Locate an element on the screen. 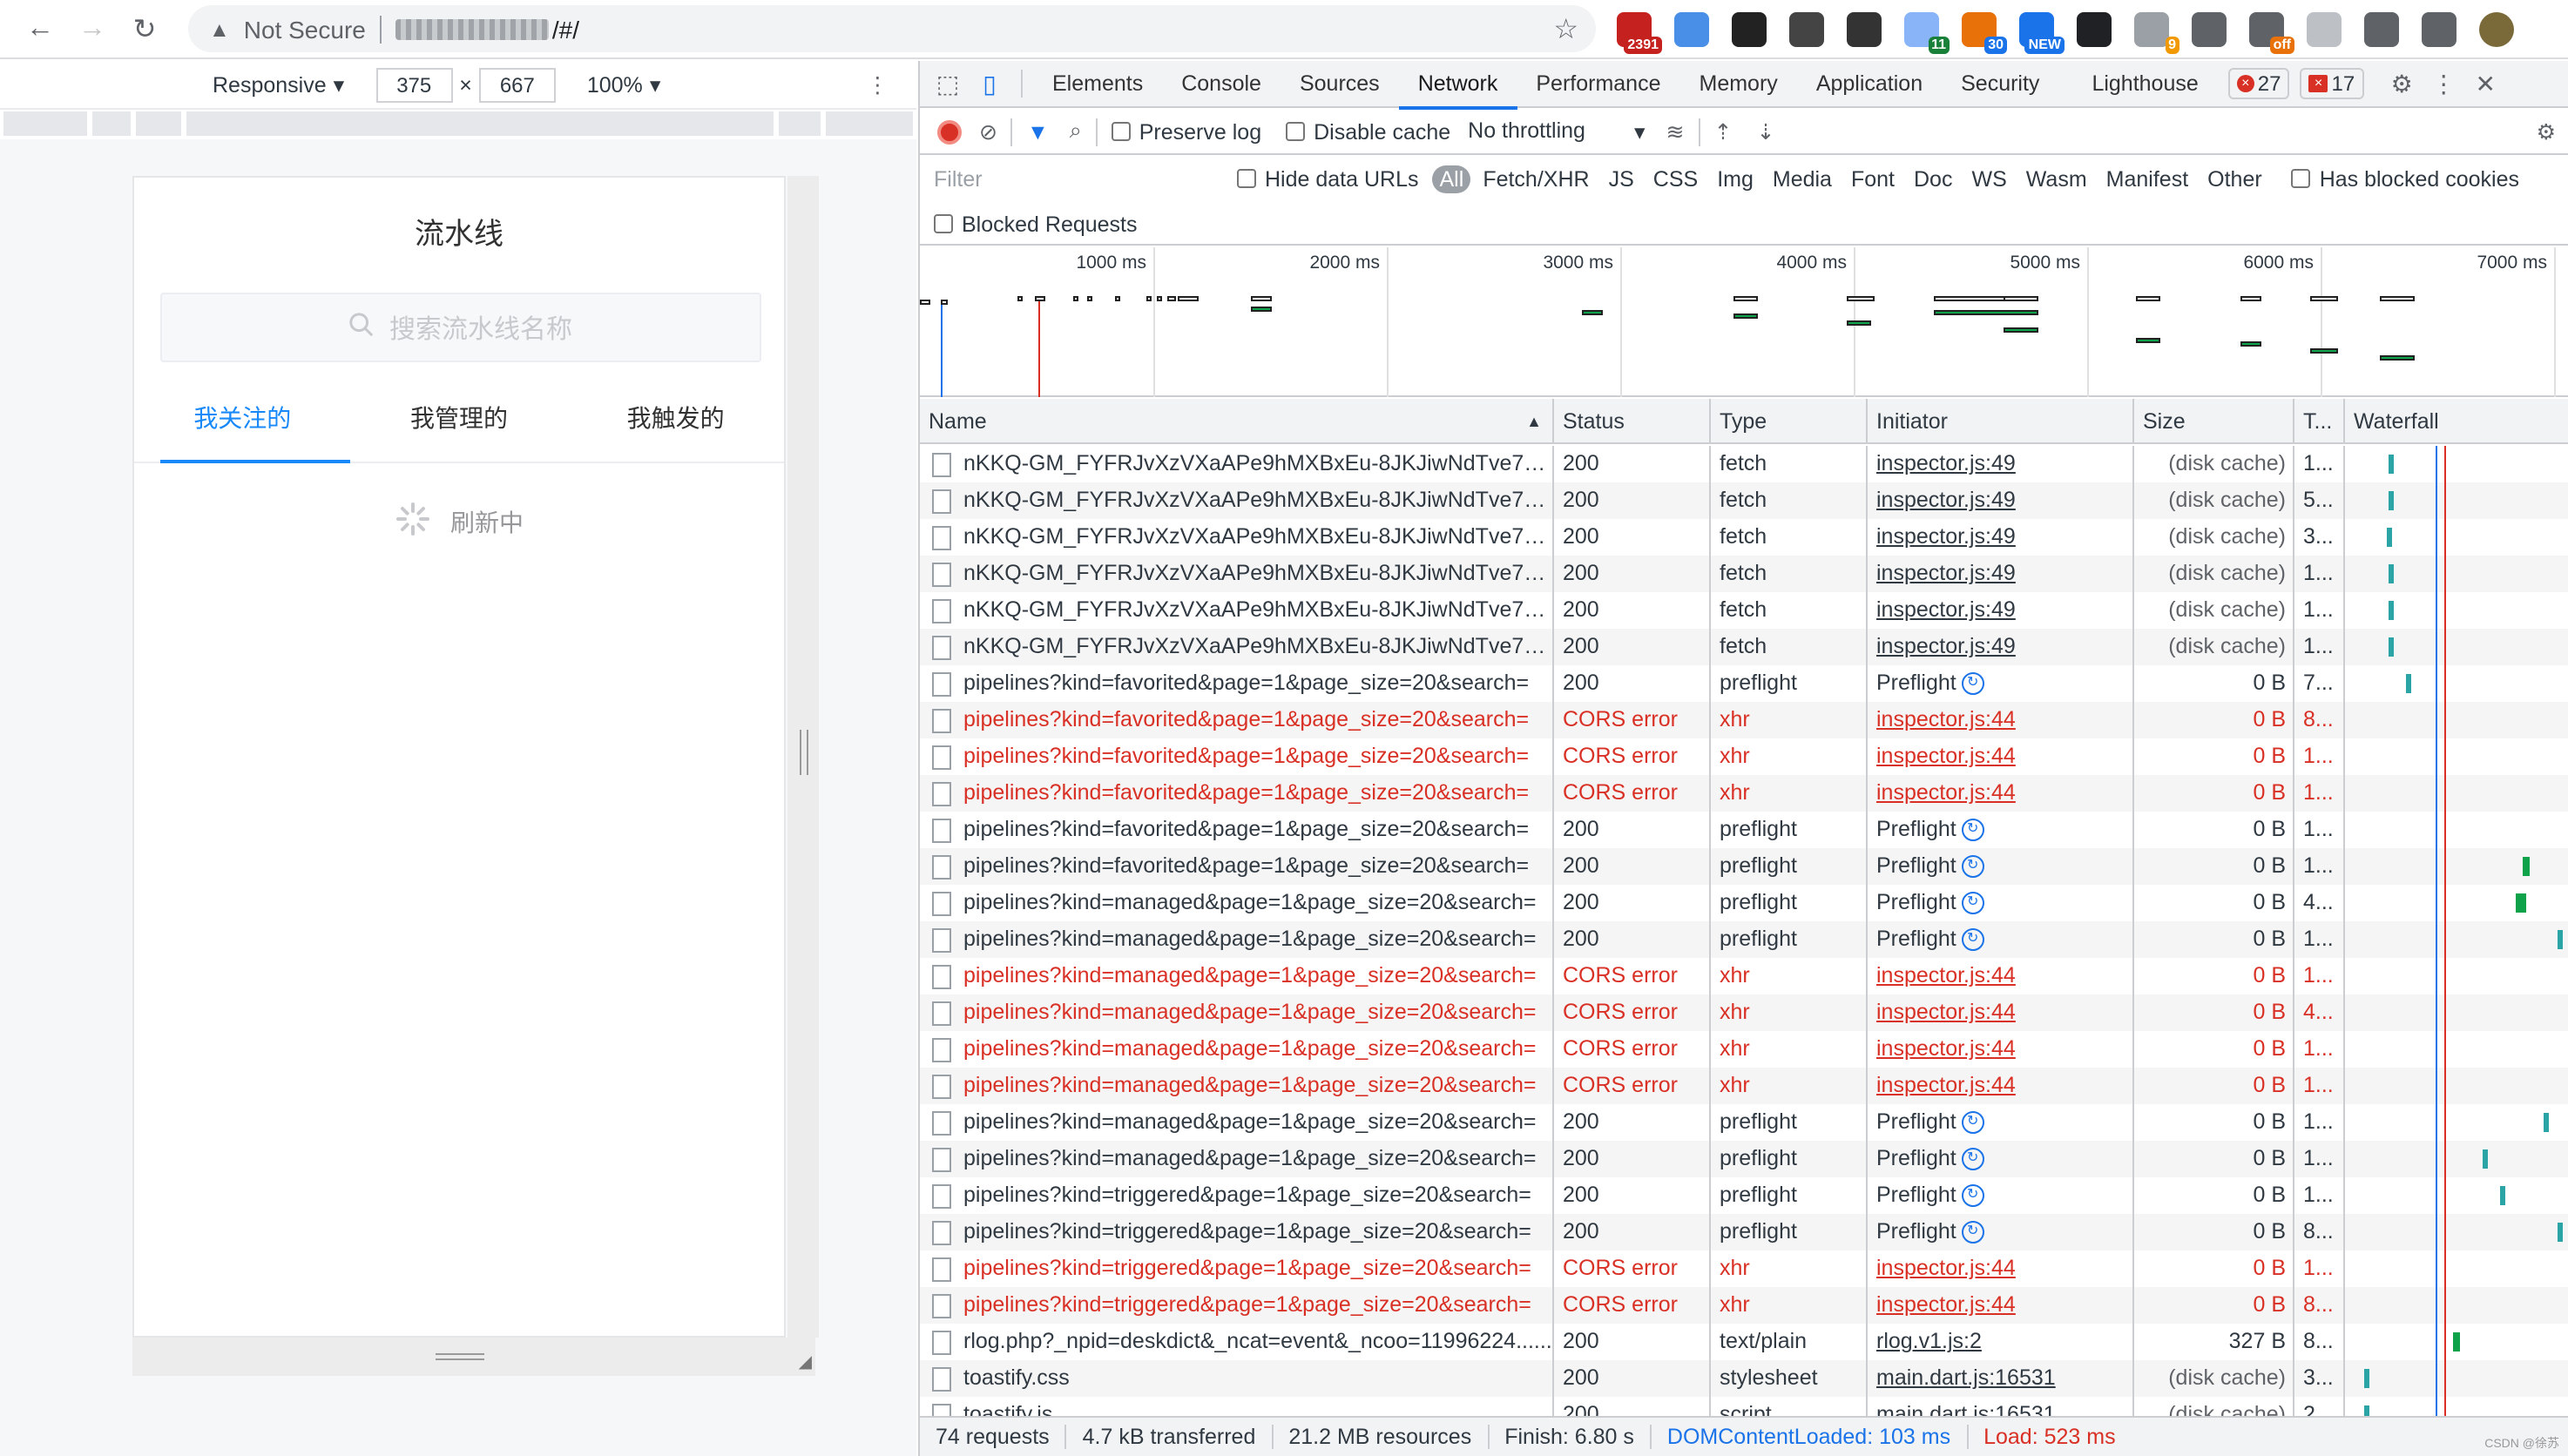 The image size is (2568, 1456). back-button: ← is located at coordinates (40, 29).